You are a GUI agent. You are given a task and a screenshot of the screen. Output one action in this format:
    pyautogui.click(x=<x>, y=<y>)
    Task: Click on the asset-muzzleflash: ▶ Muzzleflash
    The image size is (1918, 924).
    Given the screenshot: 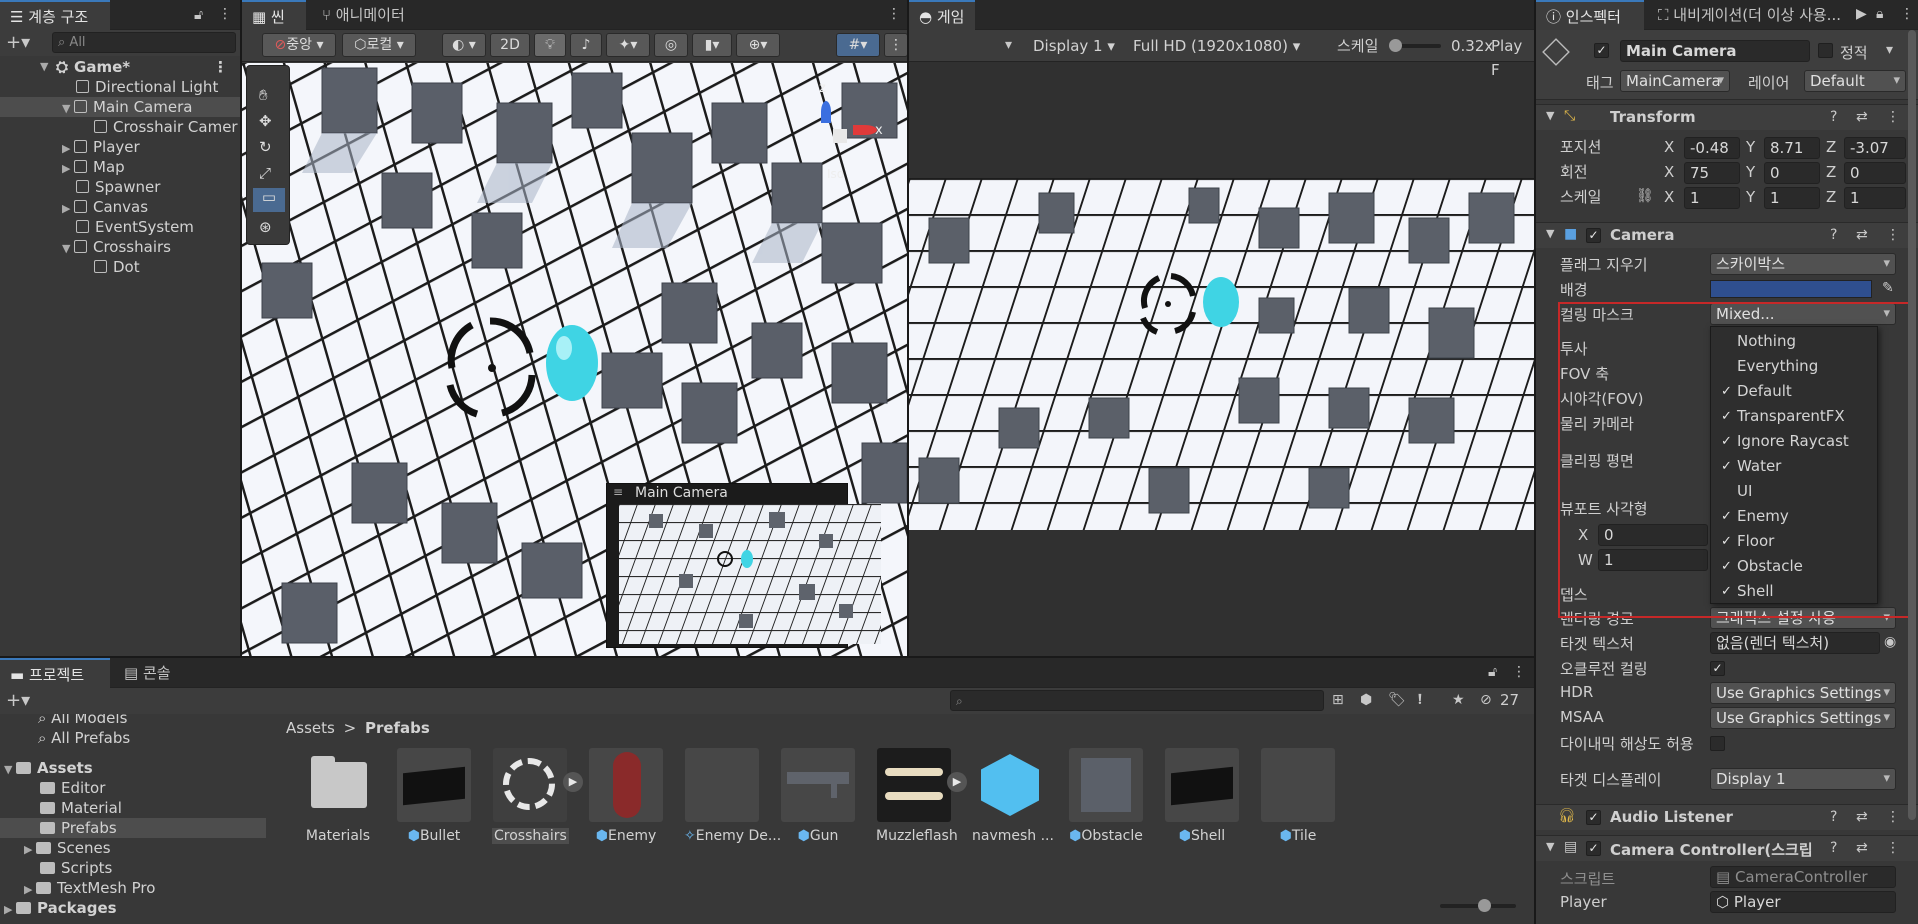 What is the action you would take?
    pyautogui.click(x=921, y=796)
    